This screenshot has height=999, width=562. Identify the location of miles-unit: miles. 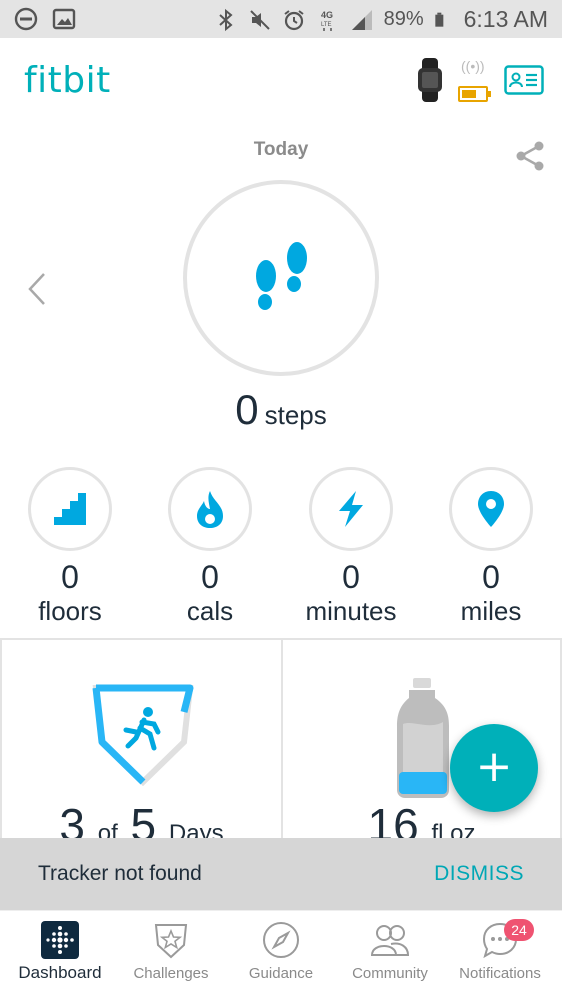
(491, 611).